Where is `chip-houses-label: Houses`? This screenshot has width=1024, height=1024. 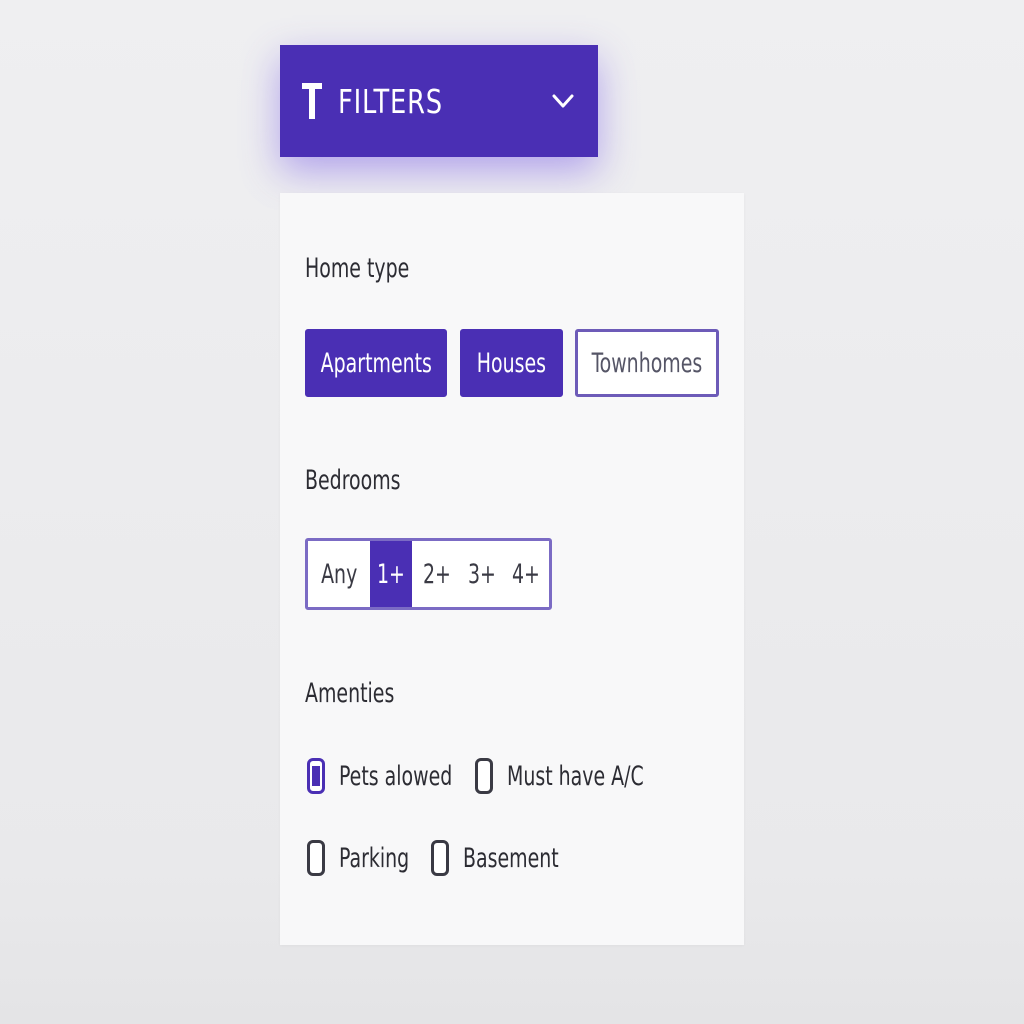 chip-houses-label: Houses is located at coordinates (511, 363).